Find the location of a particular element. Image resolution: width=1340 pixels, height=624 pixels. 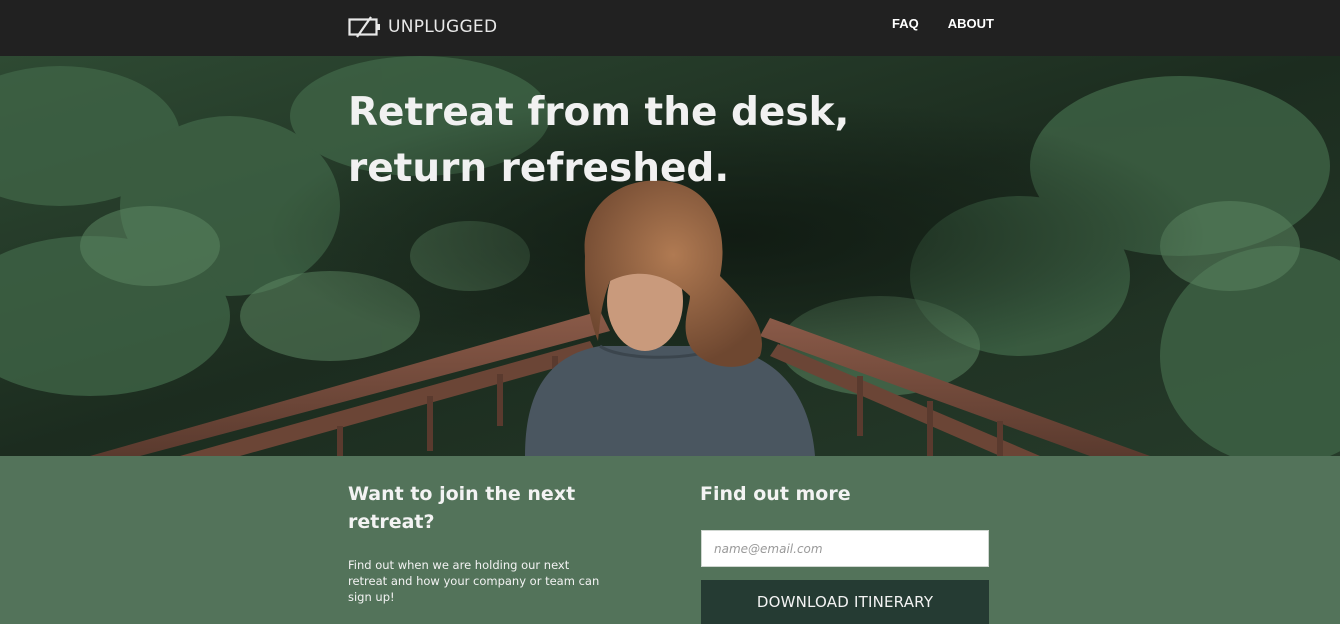

unplugged-battery-icon is located at coordinates (364, 27).